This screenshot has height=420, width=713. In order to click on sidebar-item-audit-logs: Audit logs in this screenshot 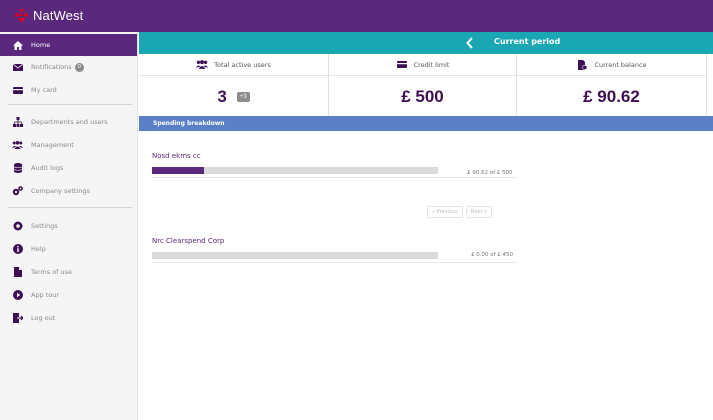, I will do `click(68, 168)`.